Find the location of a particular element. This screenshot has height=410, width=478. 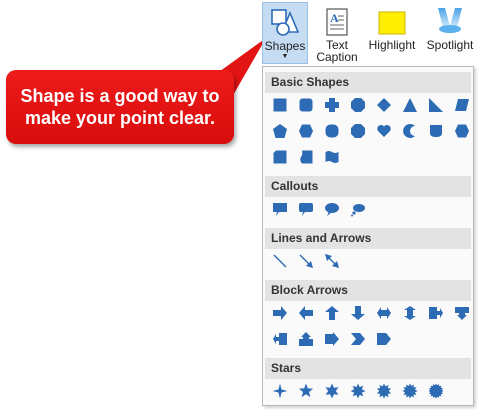

section-lines-arrows-header: Lines and Arrows is located at coordinates (368, 238).